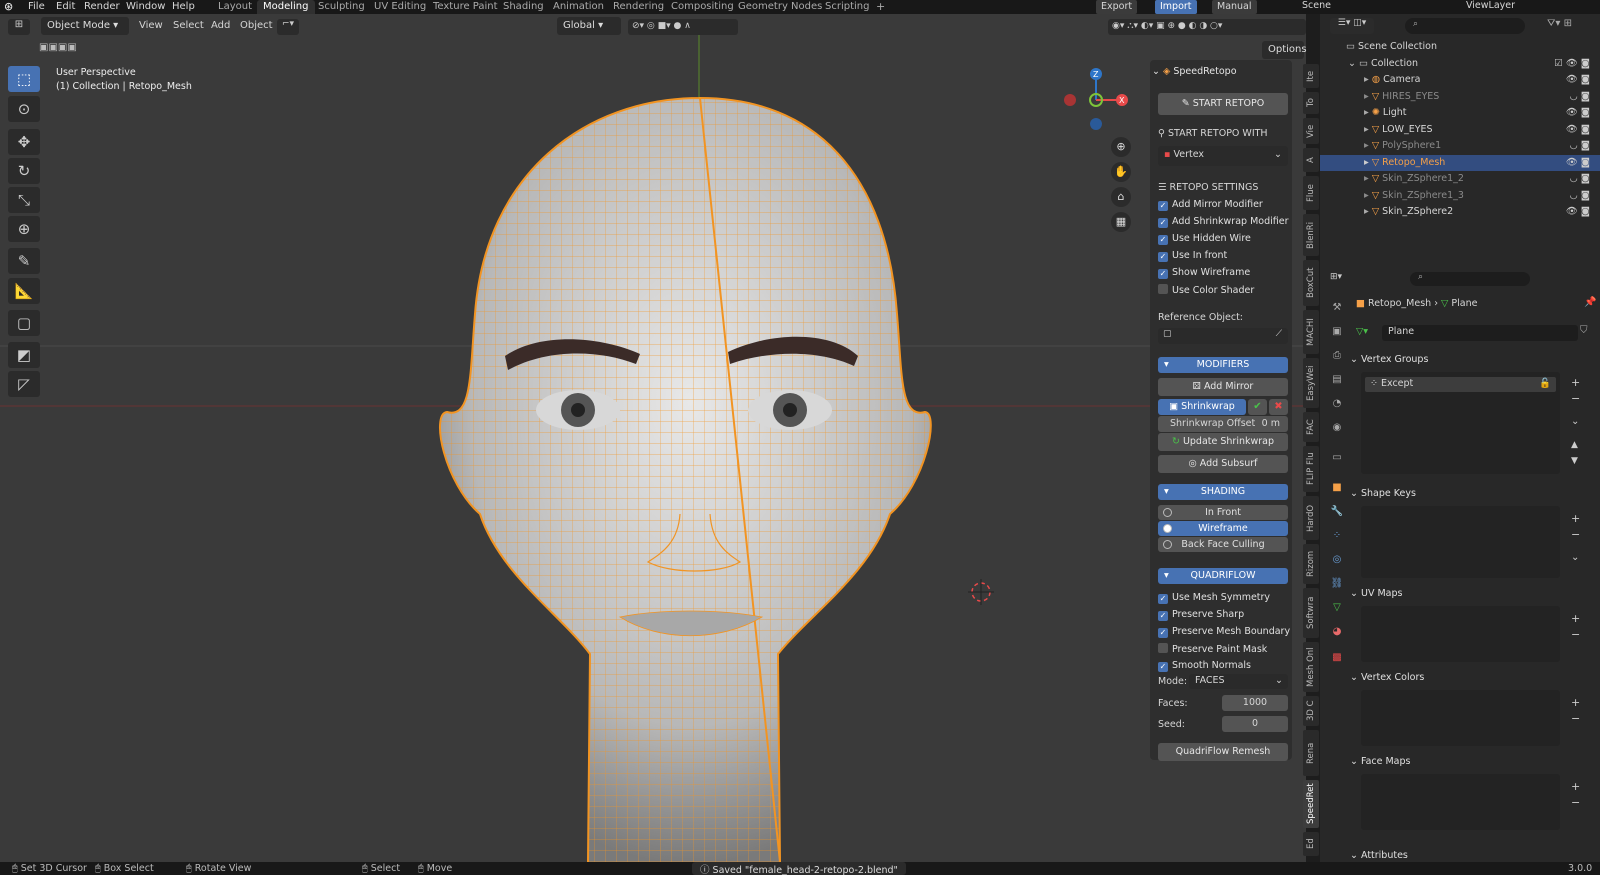 This screenshot has width=1600, height=875. I want to click on outliner-item-low-eyes: ▸ ▽ LOW_EYES 👁 ◙, so click(1460, 130).